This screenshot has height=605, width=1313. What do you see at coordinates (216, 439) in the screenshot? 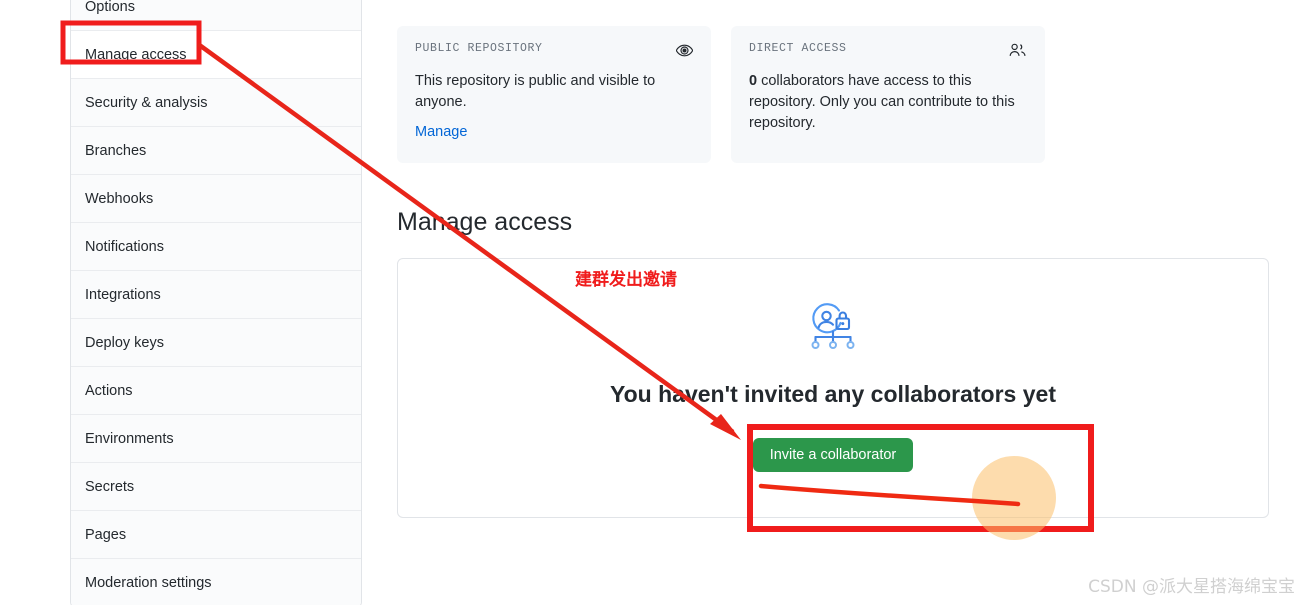
I see `sidebar-item-environments: Environments` at bounding box center [216, 439].